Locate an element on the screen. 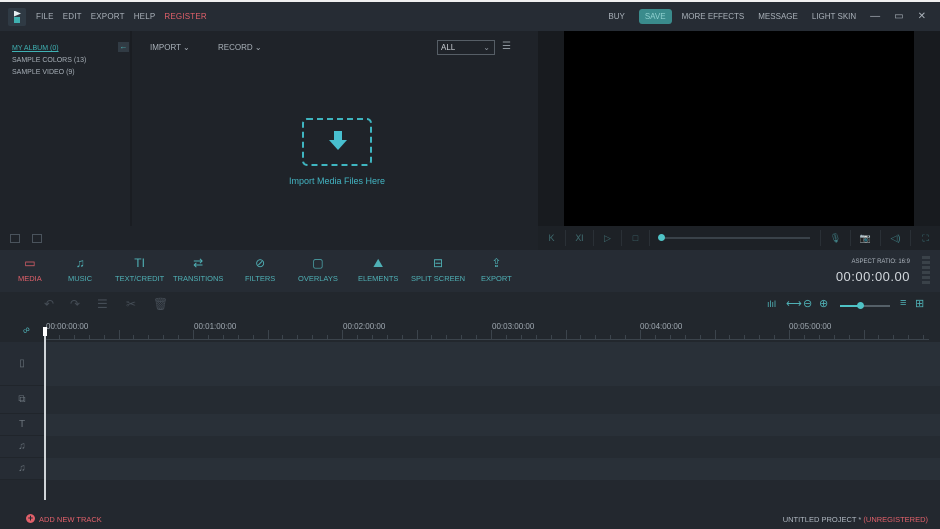  album-sample-video: SAMPLE VIDEO (9) is located at coordinates (71, 73).